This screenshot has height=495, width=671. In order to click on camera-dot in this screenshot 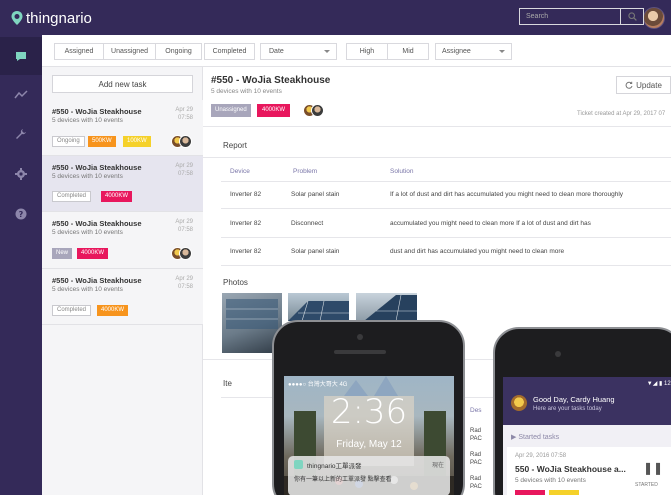, I will do `click(360, 337)`.